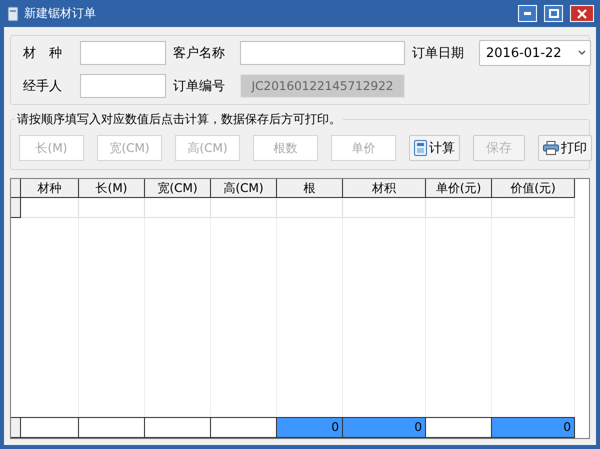  Describe the element at coordinates (43, 53) in the screenshot. I see `field-label: 材 种` at that location.